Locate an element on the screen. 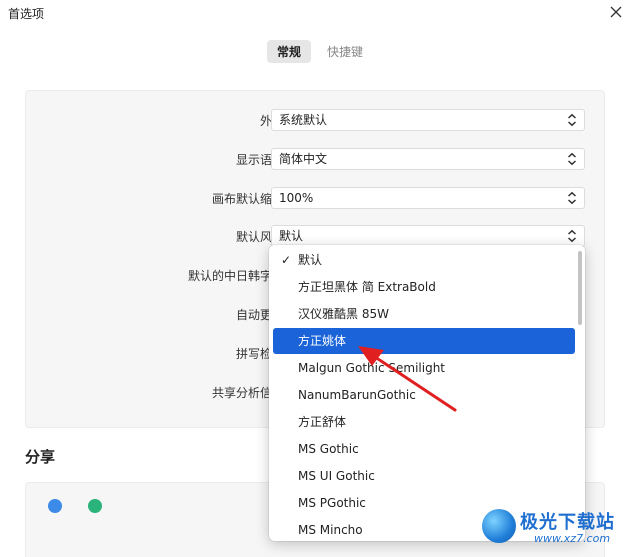  watermark-title: 极光下载站 is located at coordinates (567, 522).